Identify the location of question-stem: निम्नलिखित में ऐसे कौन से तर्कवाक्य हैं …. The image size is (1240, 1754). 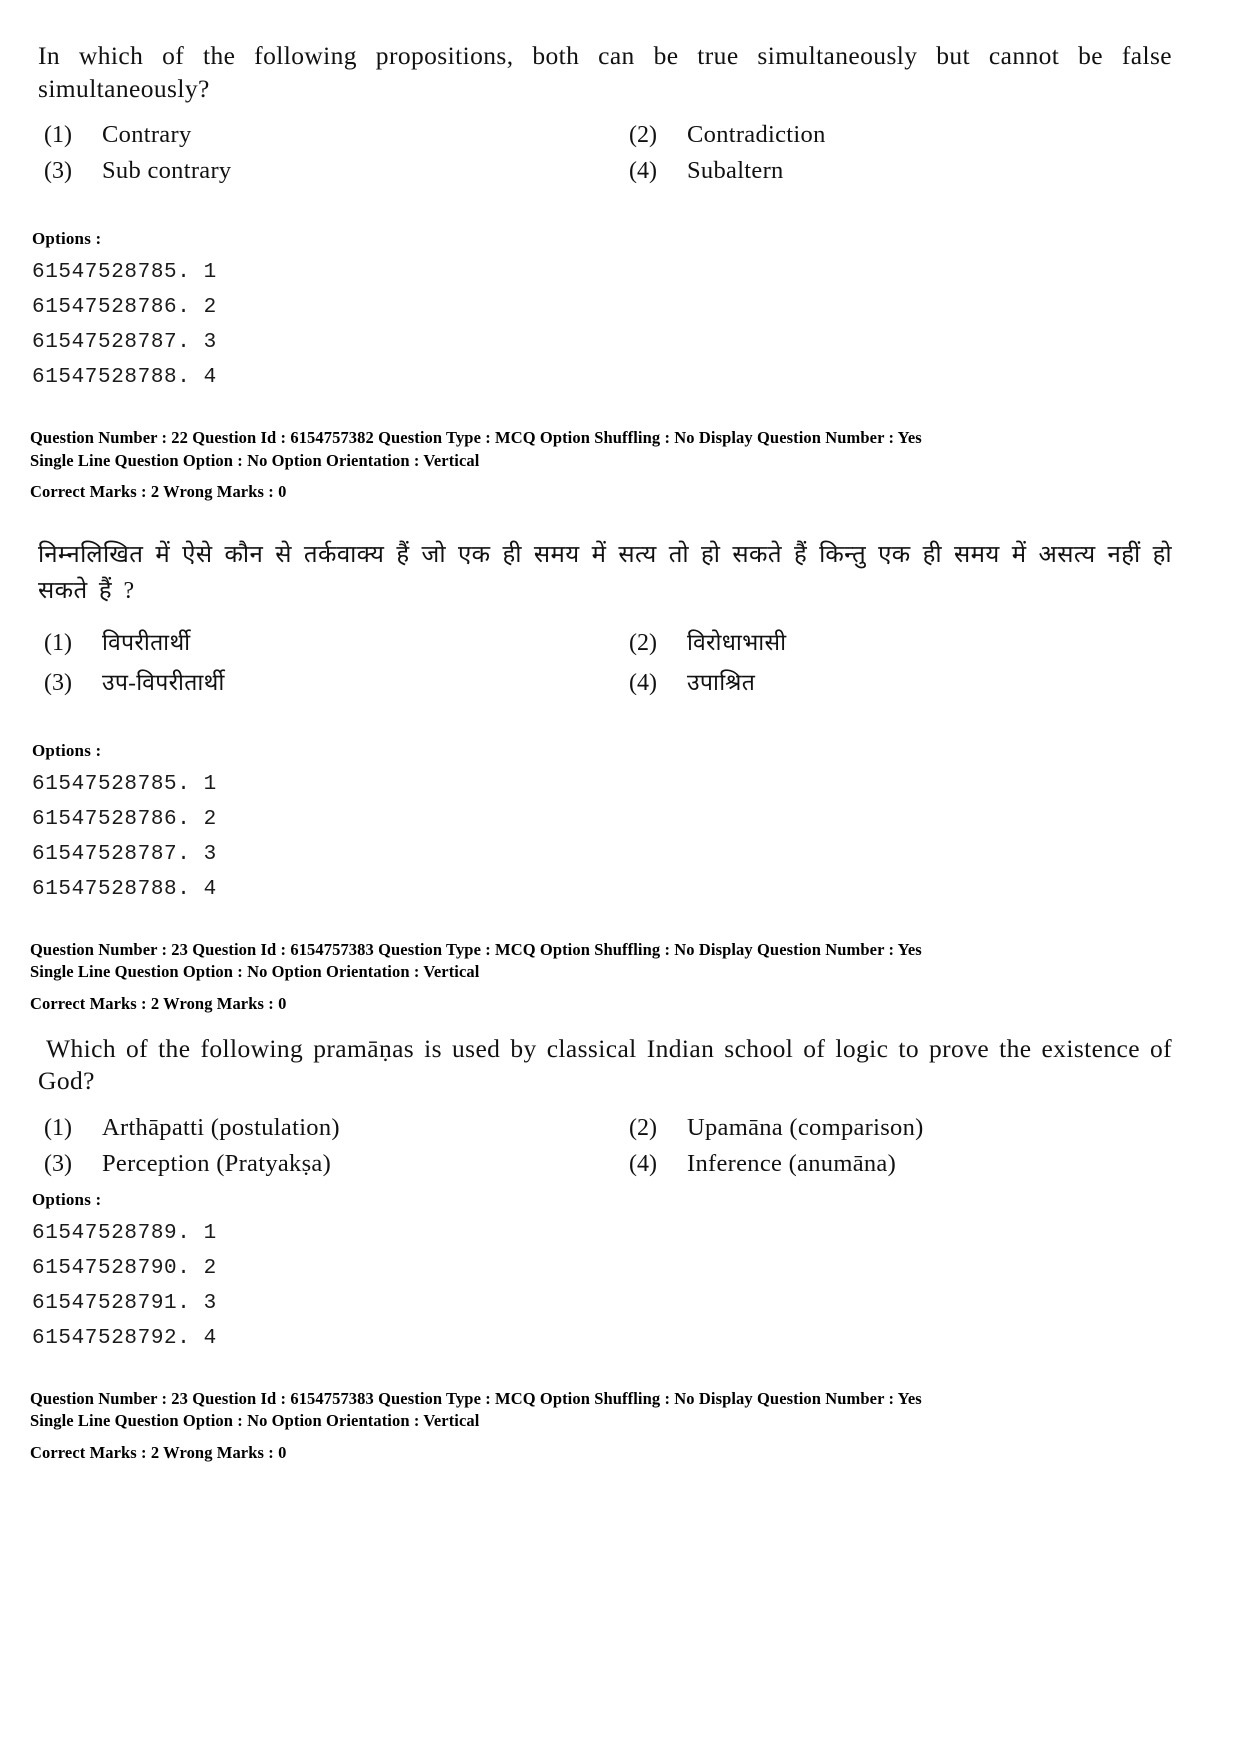
(605, 573).